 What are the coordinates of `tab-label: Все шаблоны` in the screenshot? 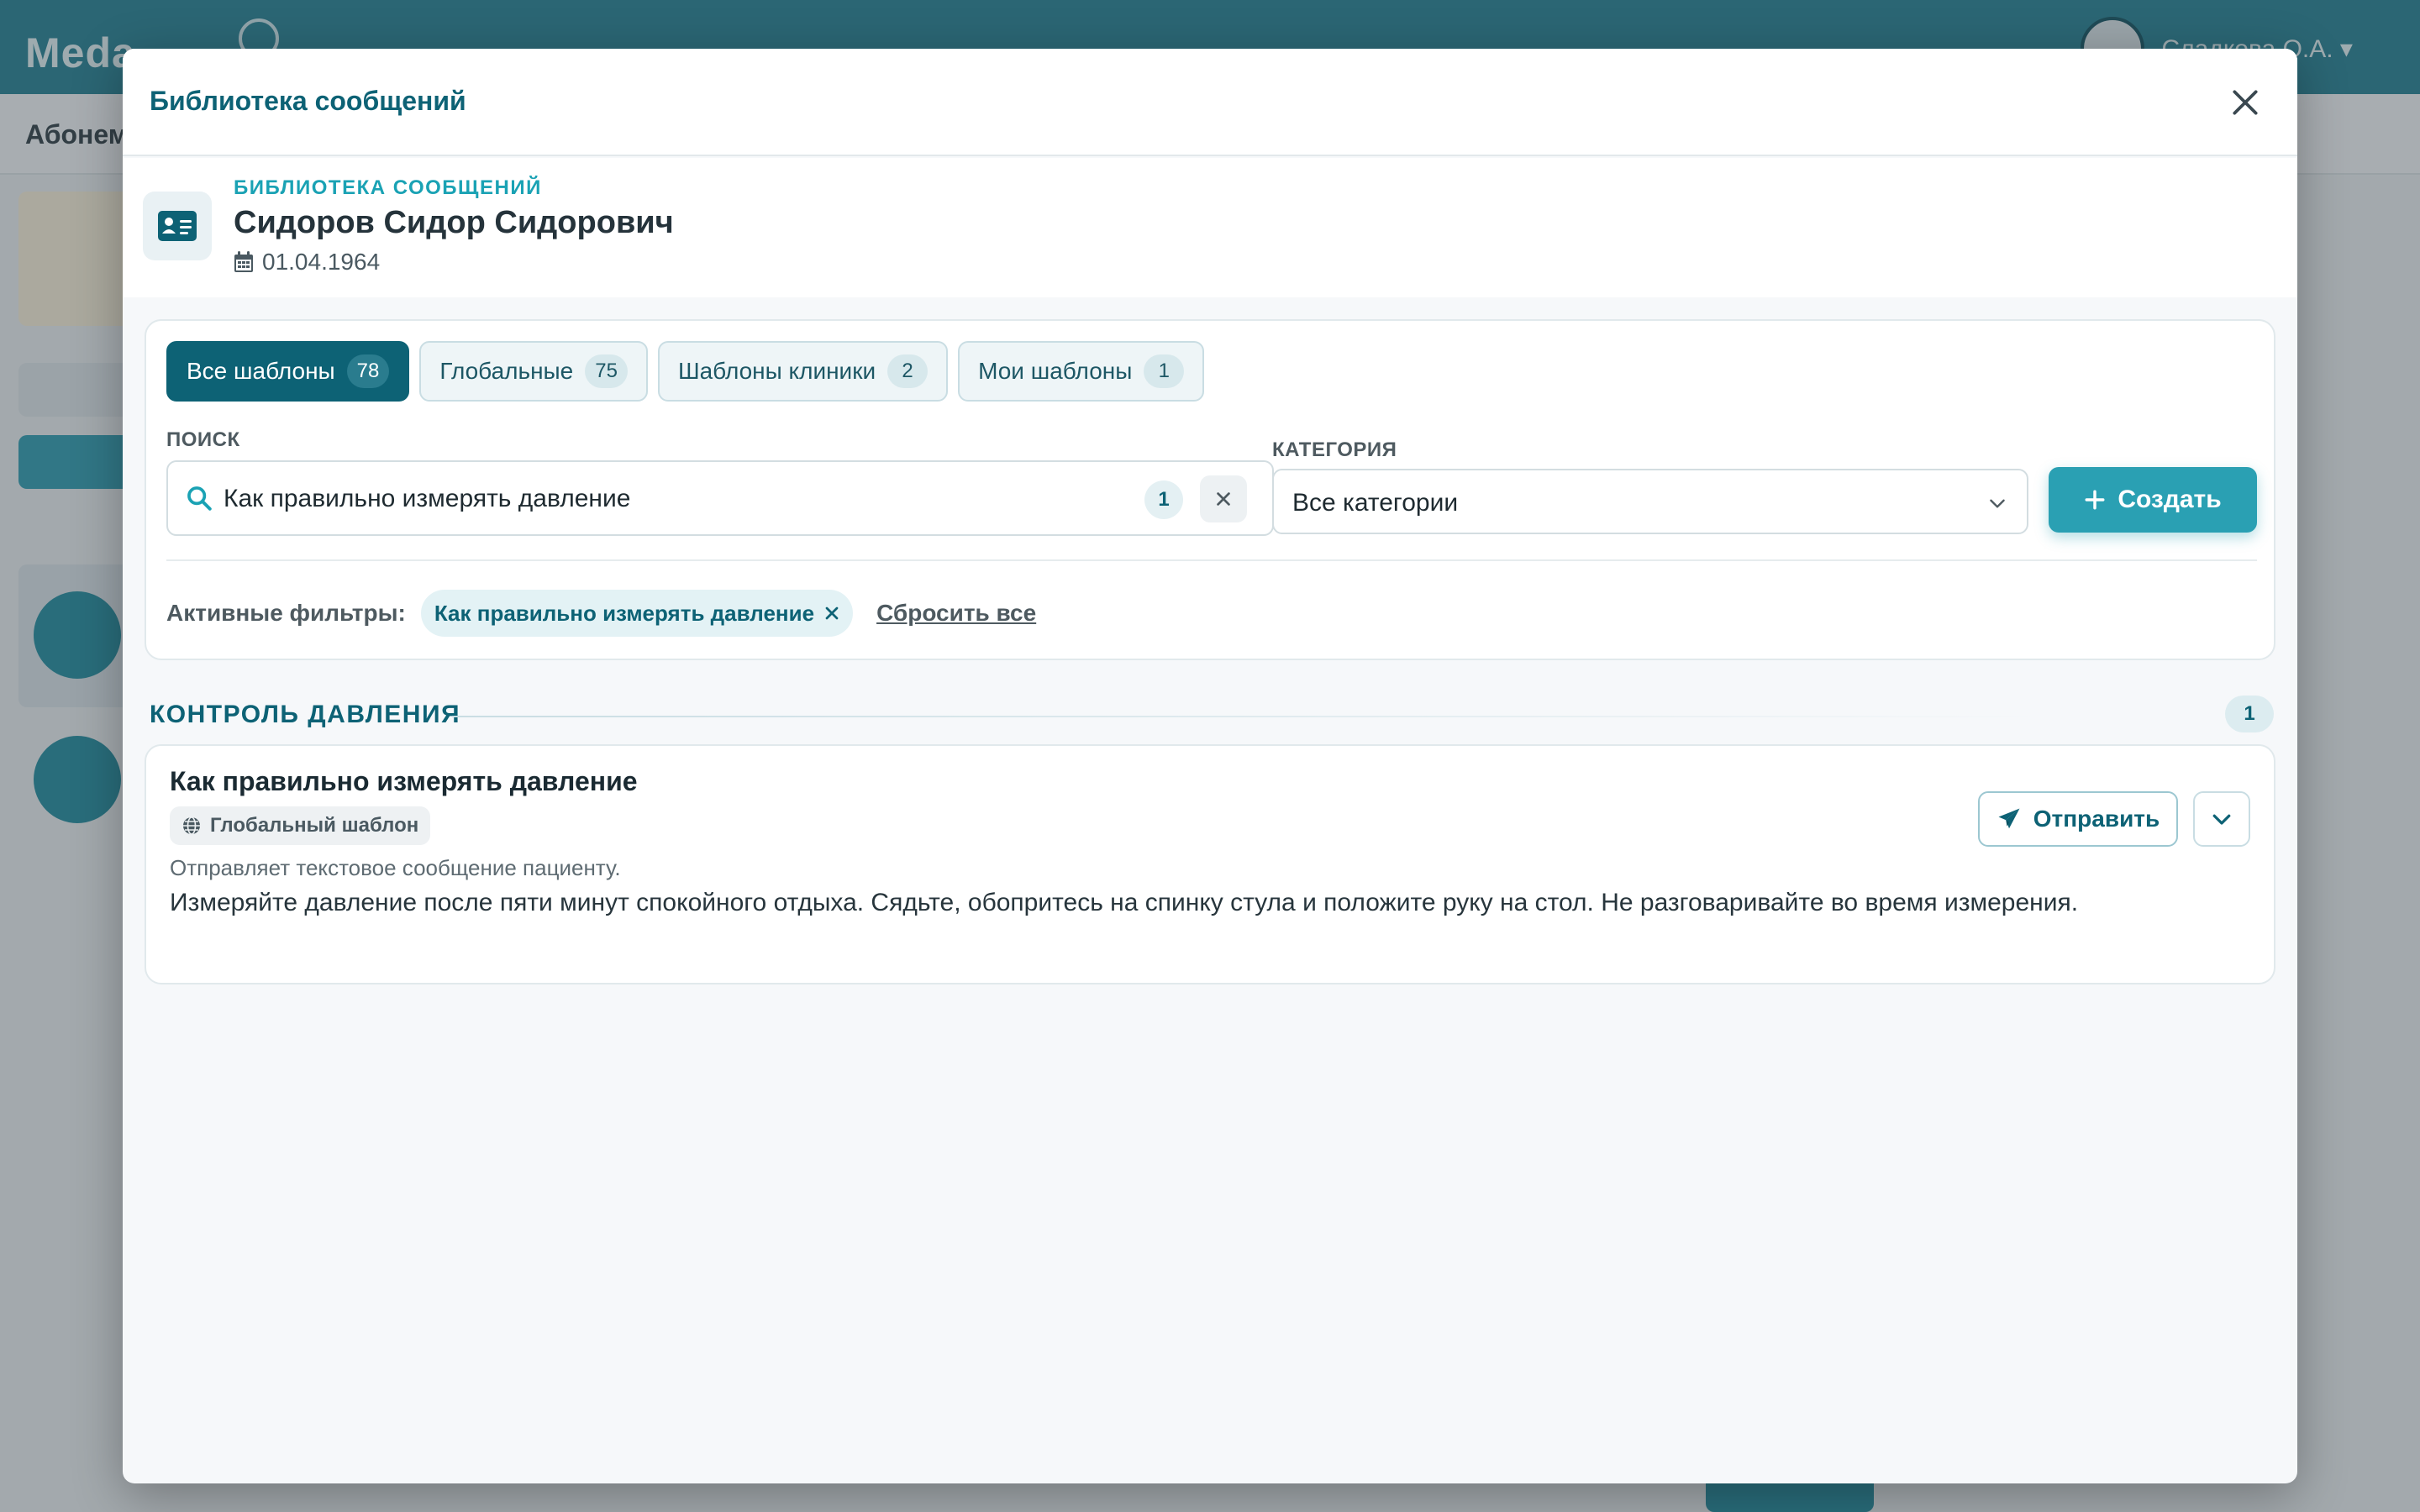 It's located at (261, 371).